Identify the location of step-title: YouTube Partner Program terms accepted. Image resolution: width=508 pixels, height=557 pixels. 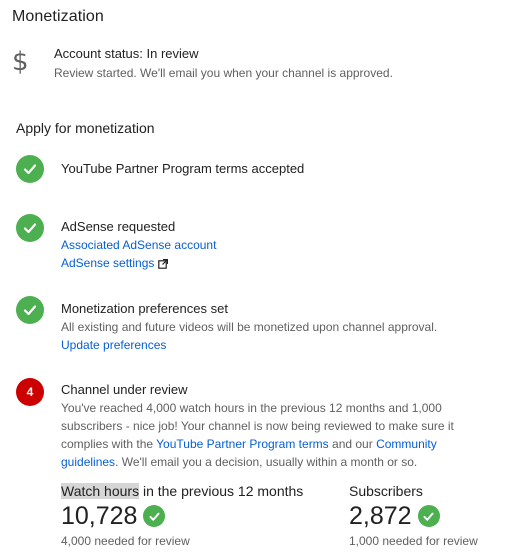
(183, 168).